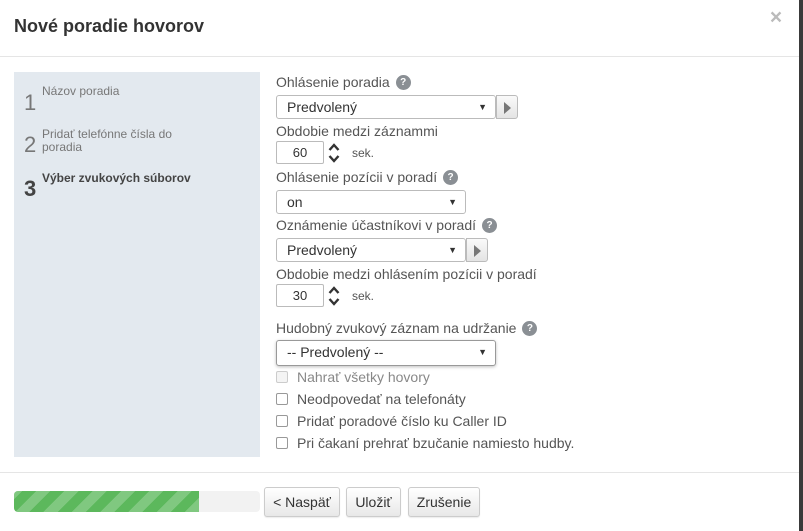  What do you see at coordinates (801, 265) in the screenshot?
I see `window-edge` at bounding box center [801, 265].